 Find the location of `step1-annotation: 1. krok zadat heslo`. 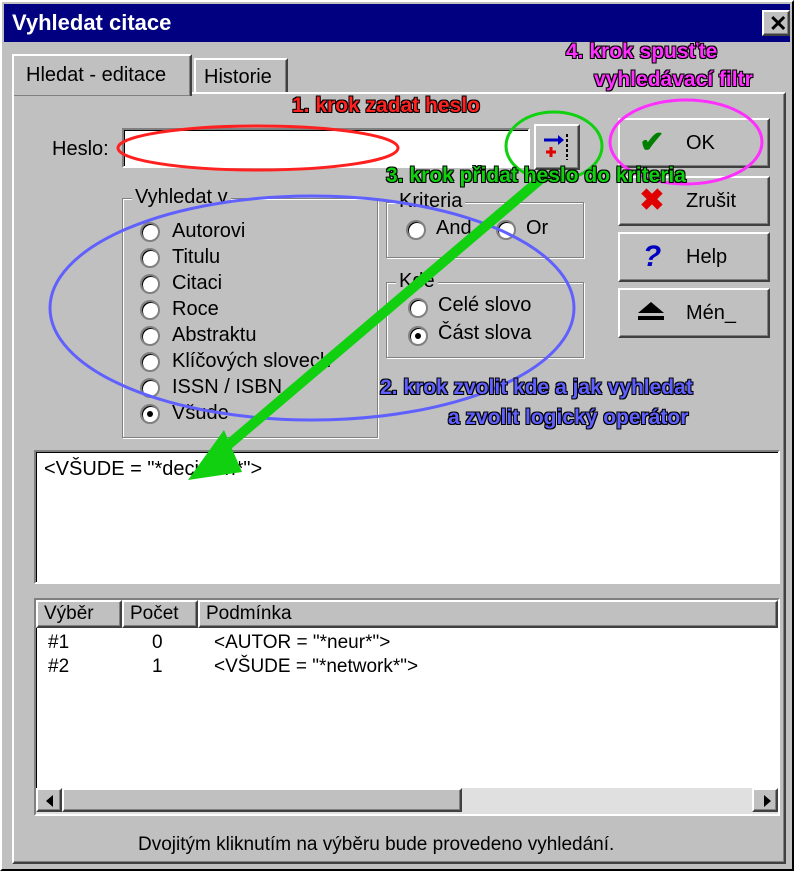

step1-annotation: 1. krok zadat heslo is located at coordinates (386, 106).